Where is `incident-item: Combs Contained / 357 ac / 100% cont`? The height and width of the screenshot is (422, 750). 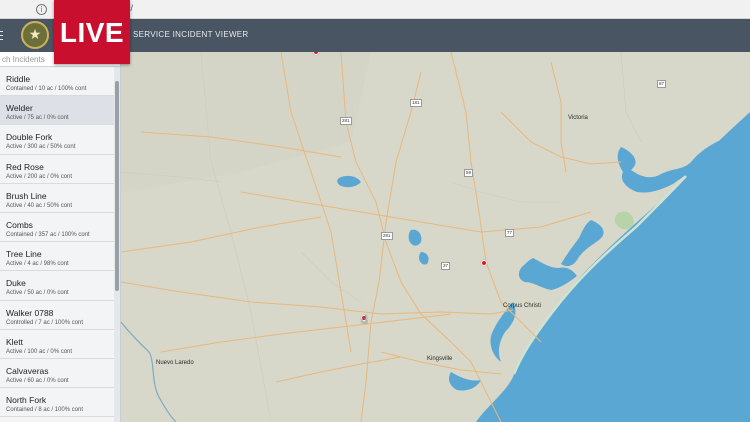
incident-item: Combs Contained / 357 ac / 100% cont is located at coordinates (57, 227).